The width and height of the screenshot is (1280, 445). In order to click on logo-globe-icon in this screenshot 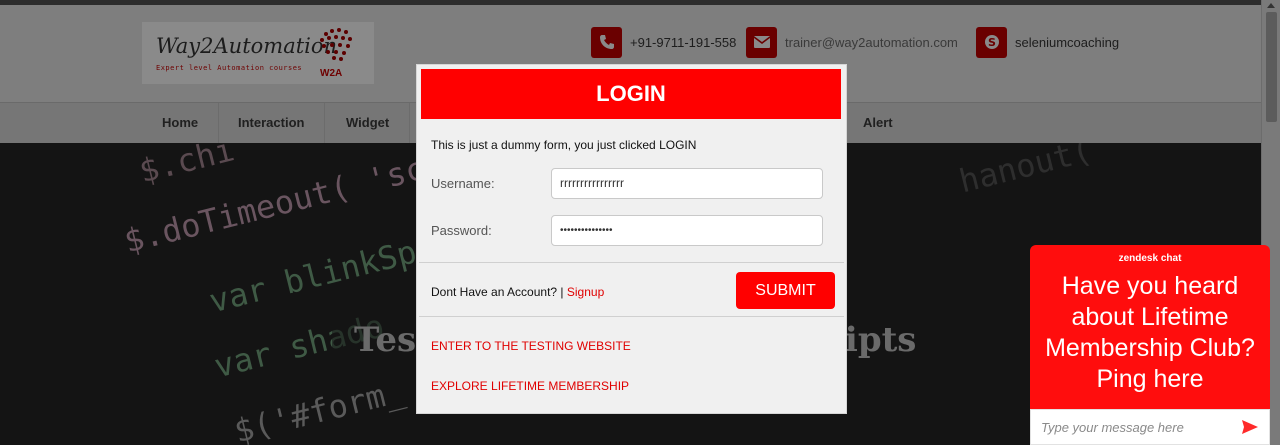, I will do `click(336, 44)`.